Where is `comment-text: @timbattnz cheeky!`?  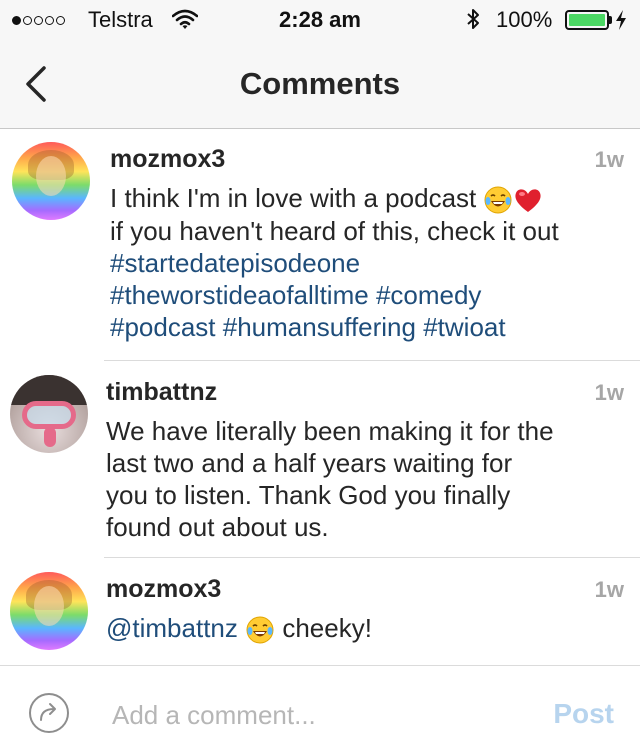 comment-text: @timbattnz cheeky! is located at coordinates (239, 628).